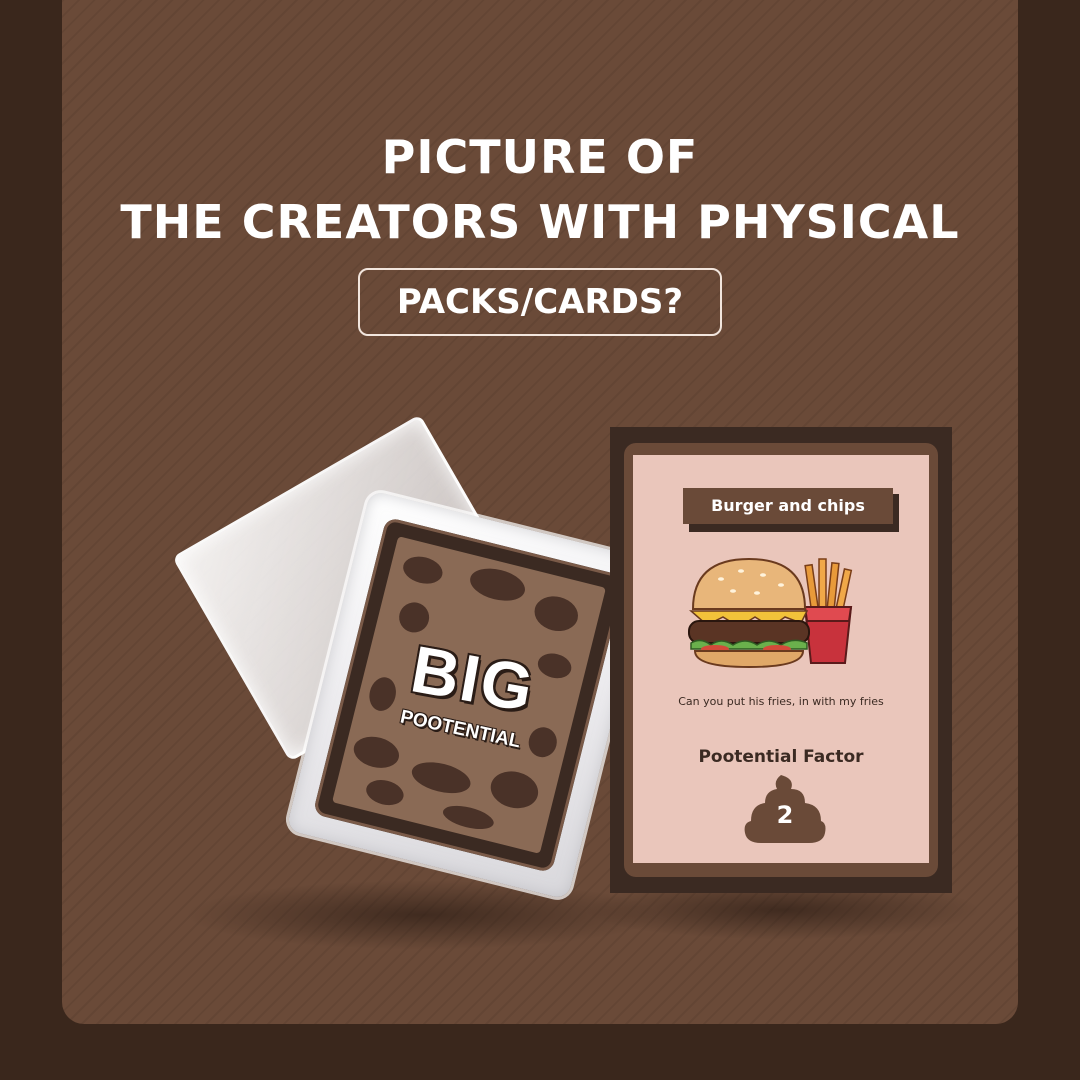 The image size is (1080, 1080). I want to click on burger-and-fries-icon, so click(770, 613).